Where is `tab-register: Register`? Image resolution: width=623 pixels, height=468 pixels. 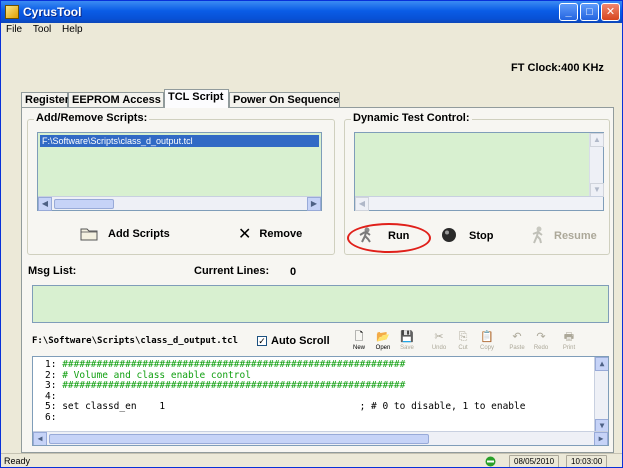 tab-register: Register is located at coordinates (45, 100).